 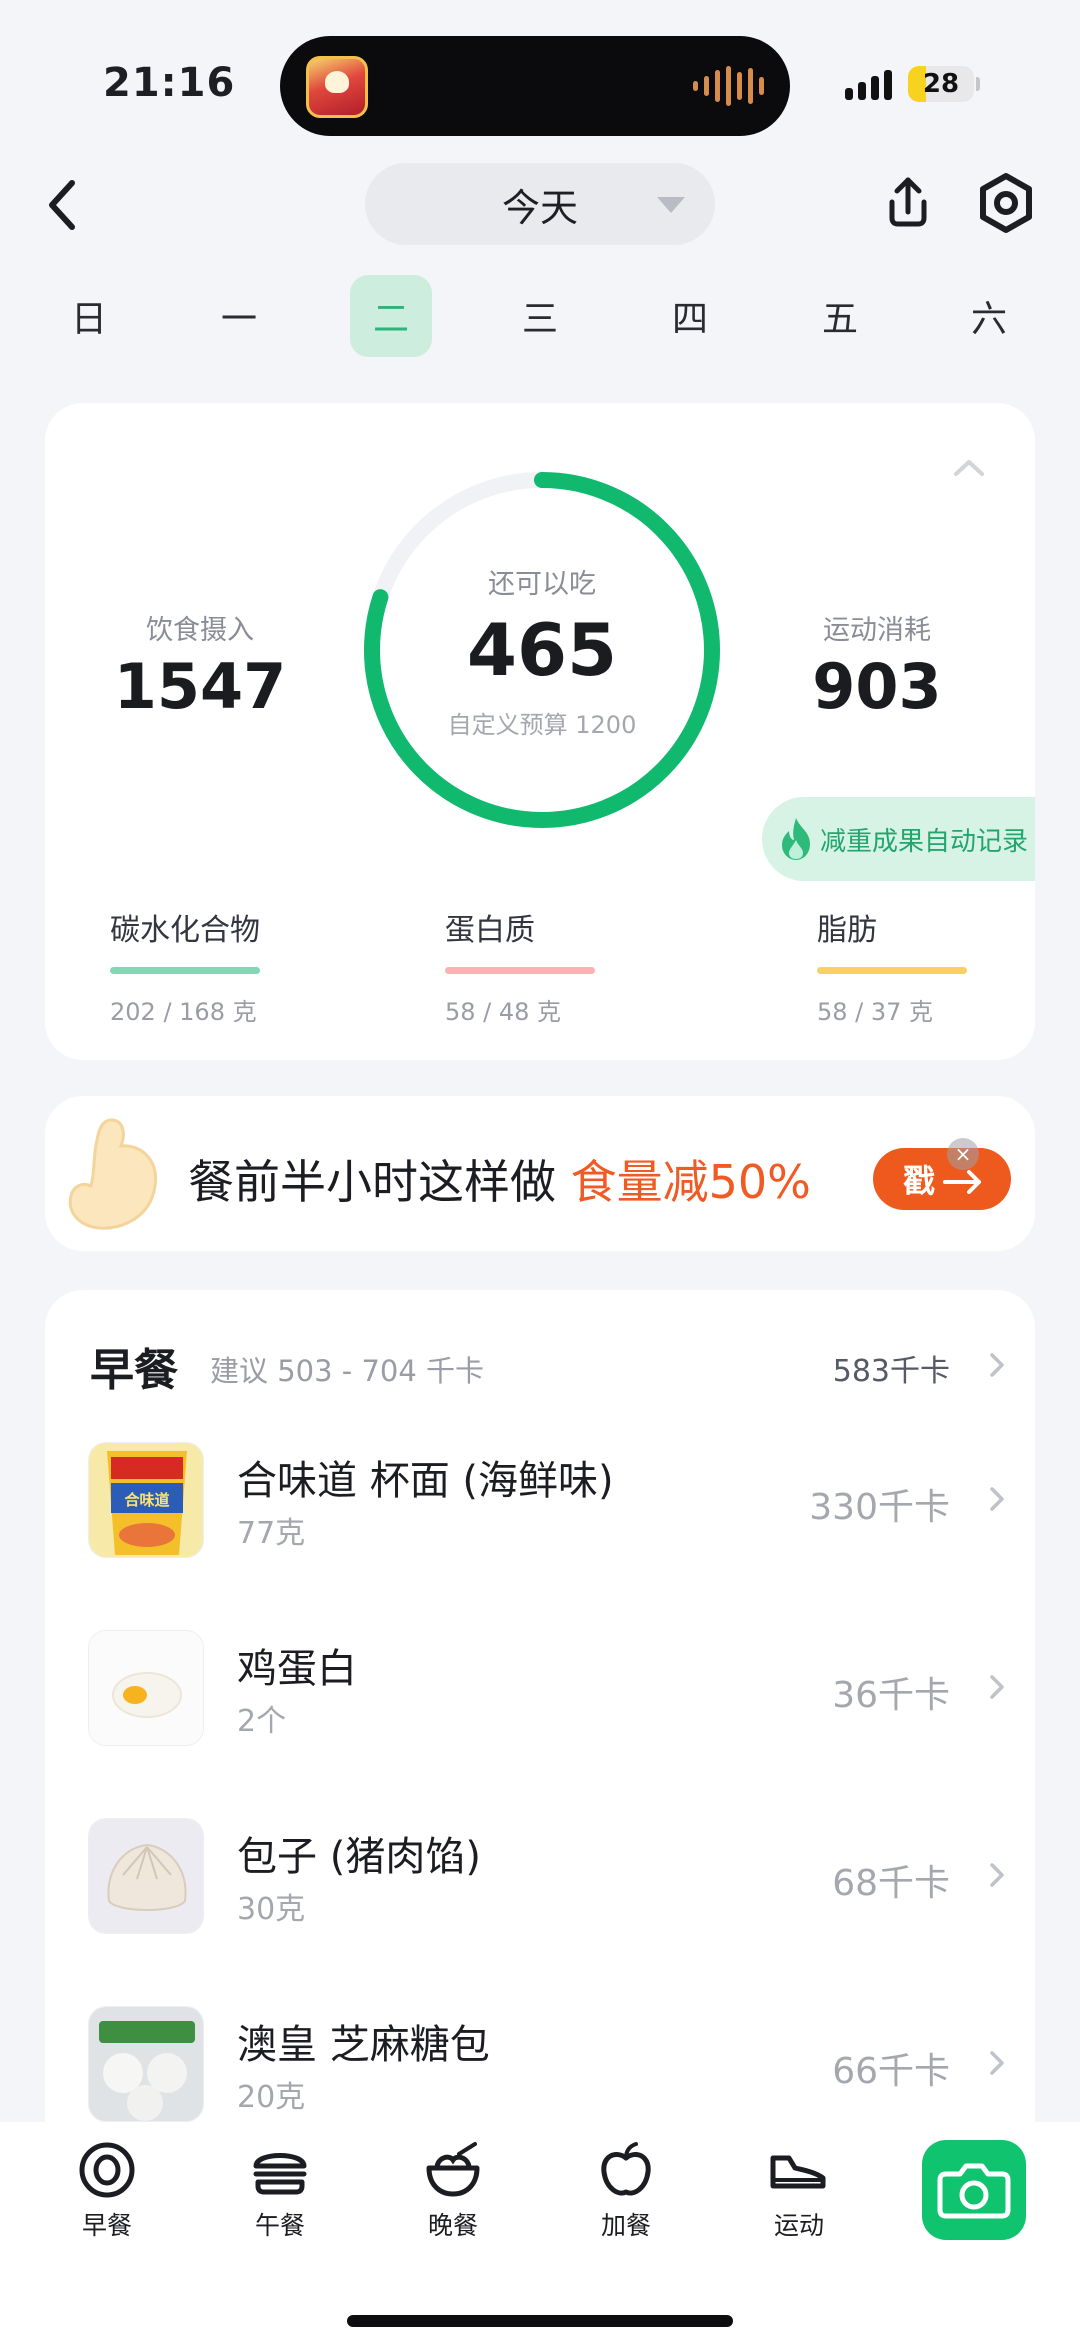 I want to click on macro-fat-bar, so click(x=892, y=970).